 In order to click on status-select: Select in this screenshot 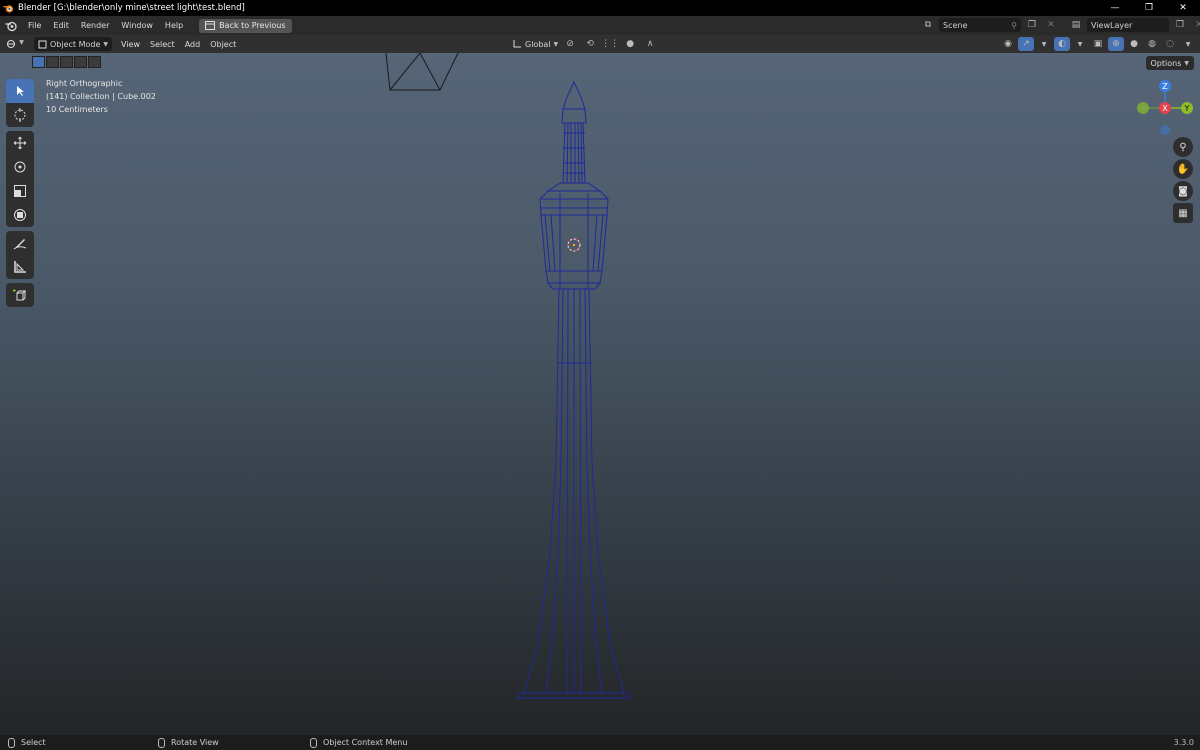, I will do `click(33, 742)`.